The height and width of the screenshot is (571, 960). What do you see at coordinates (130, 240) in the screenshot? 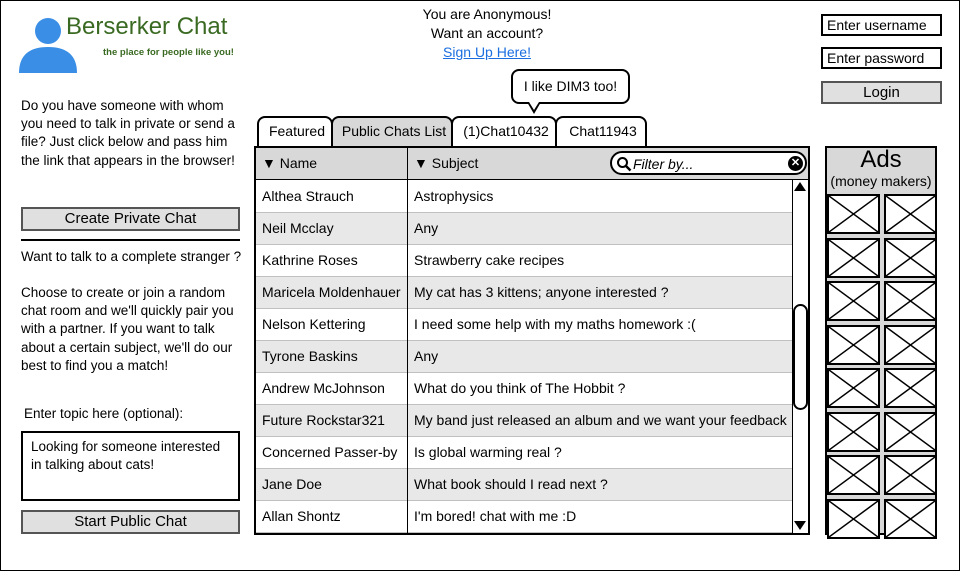
I see `divider` at bounding box center [130, 240].